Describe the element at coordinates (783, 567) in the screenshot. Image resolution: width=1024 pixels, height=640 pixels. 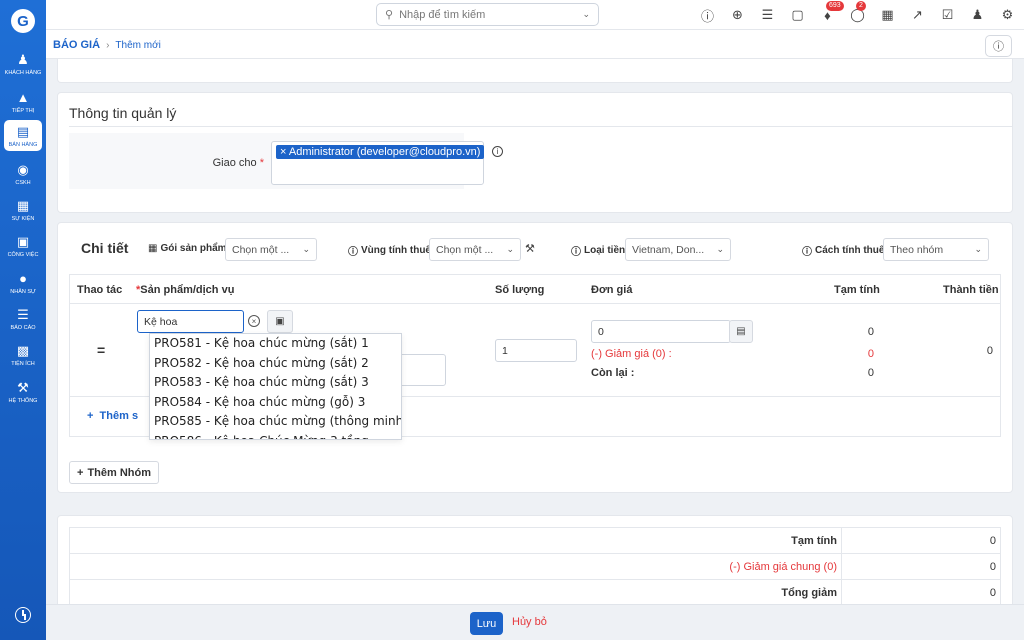
I see `general-discount-link: (-) Giảm giá chung (0)` at that location.